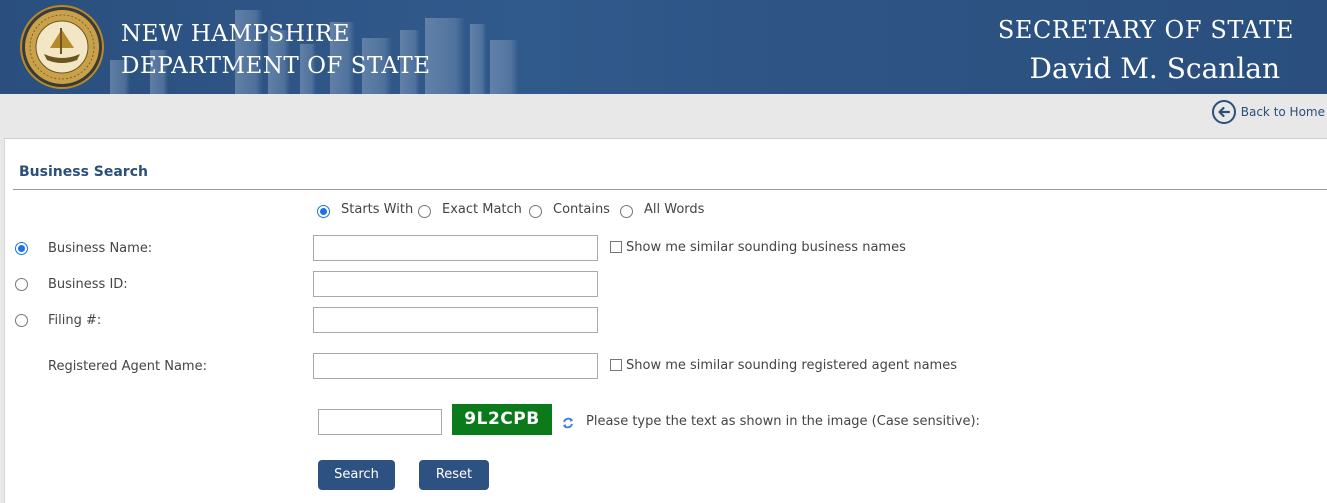 The width and height of the screenshot is (1327, 503). Describe the element at coordinates (21, 320) in the screenshot. I see `filing-number-radio` at that location.